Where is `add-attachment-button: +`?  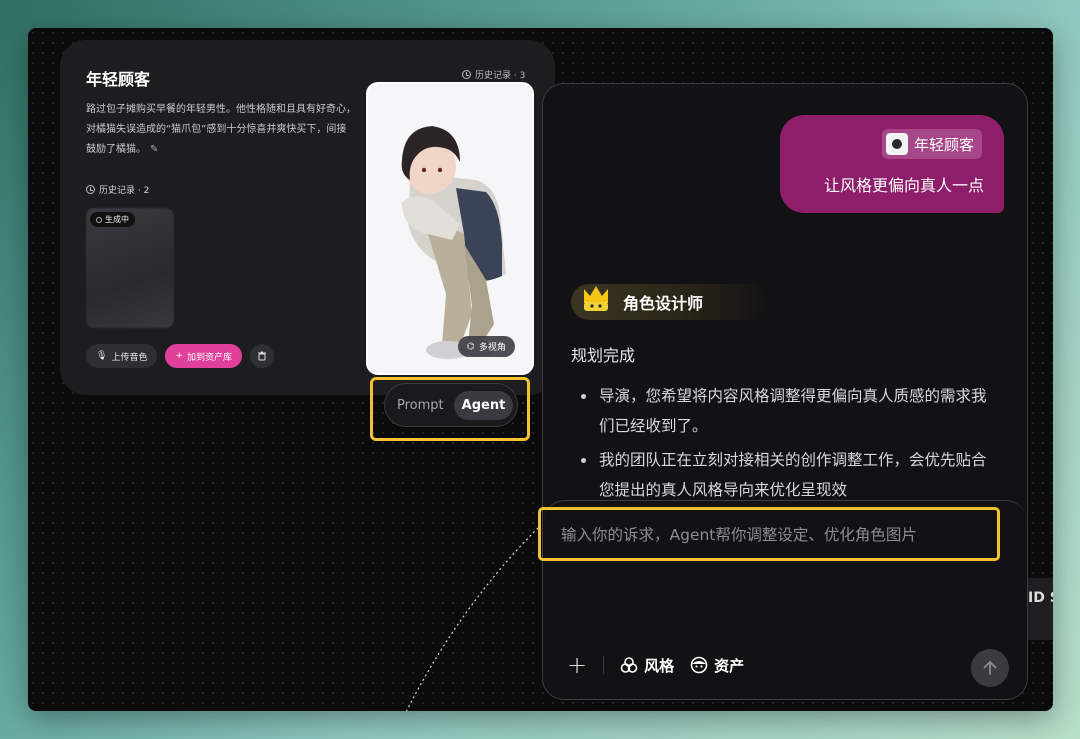
add-attachment-button: + is located at coordinates (577, 665).